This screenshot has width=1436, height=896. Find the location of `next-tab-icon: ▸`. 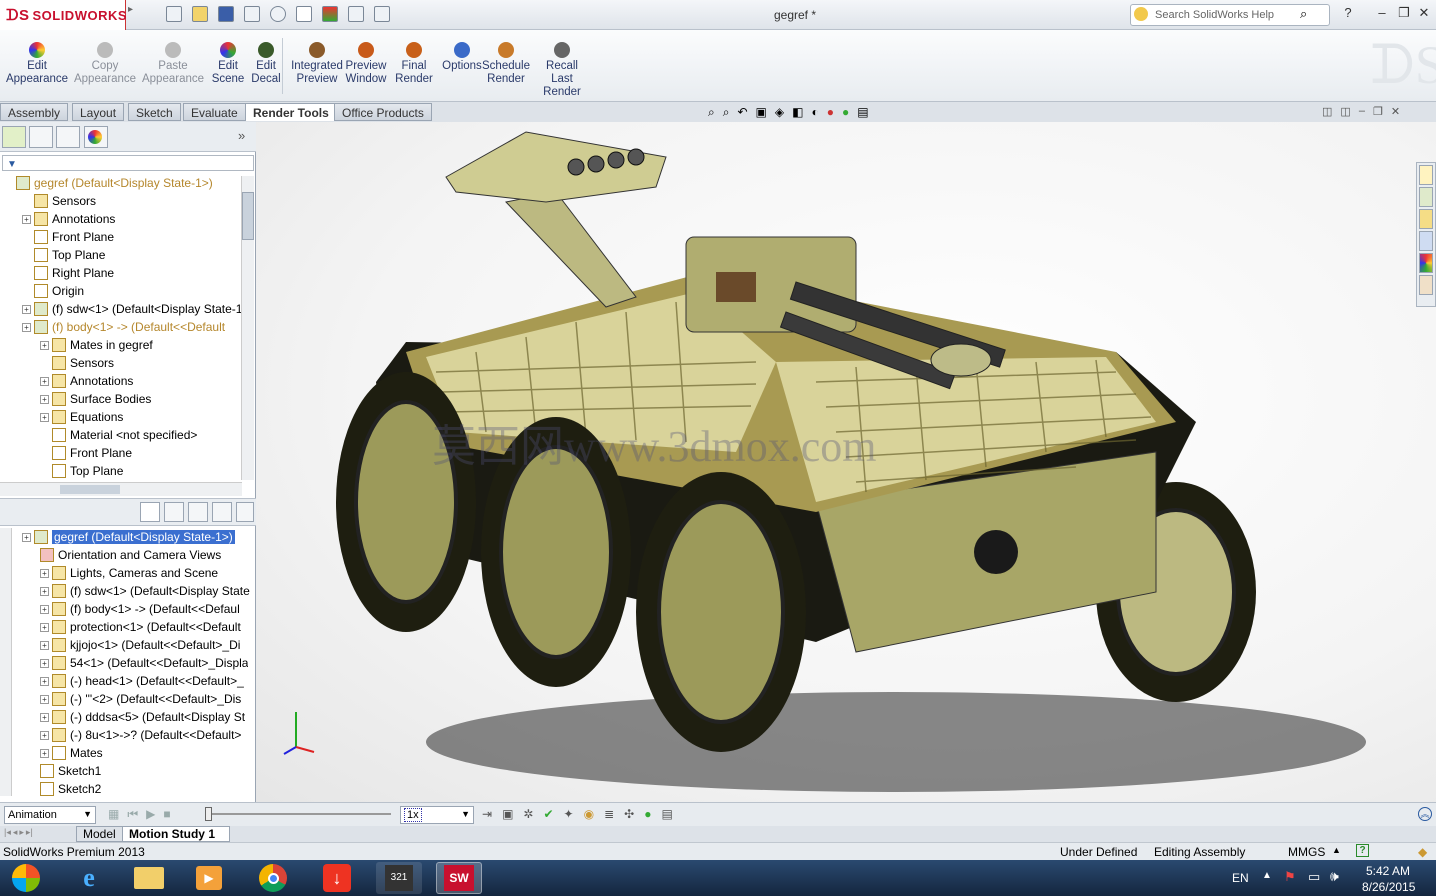

next-tab-icon: ▸ is located at coordinates (21, 832).